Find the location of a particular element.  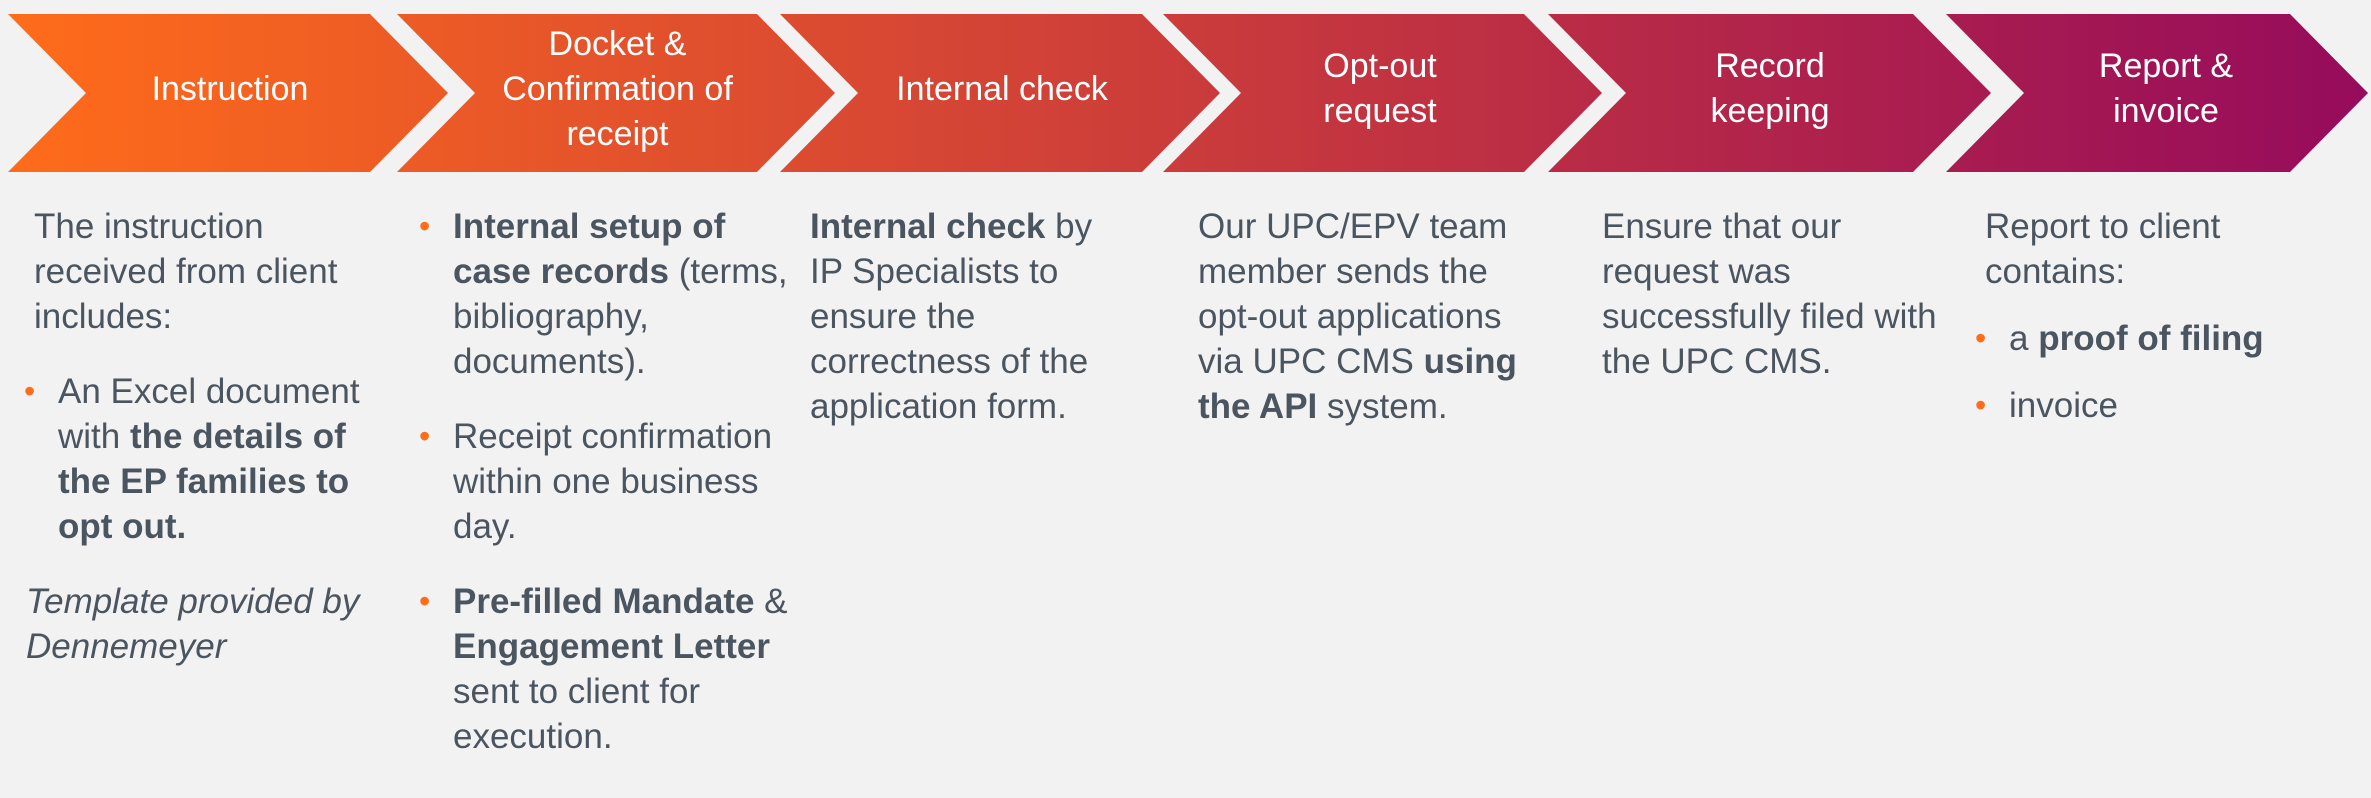

bold-text: Internal check is located at coordinates (928, 226).